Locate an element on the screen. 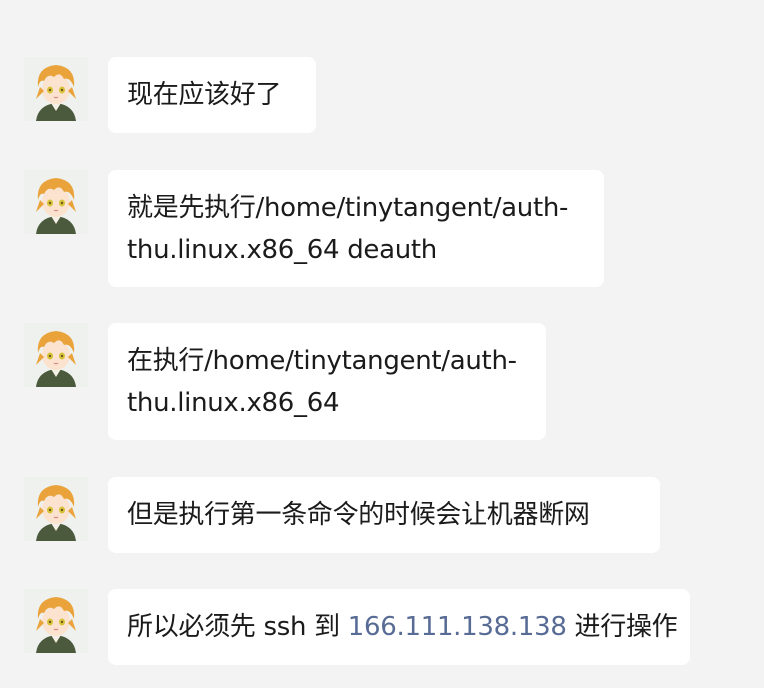  message-bubble: 但是执行第一条命令的时候会让机器断网 is located at coordinates (384, 515).